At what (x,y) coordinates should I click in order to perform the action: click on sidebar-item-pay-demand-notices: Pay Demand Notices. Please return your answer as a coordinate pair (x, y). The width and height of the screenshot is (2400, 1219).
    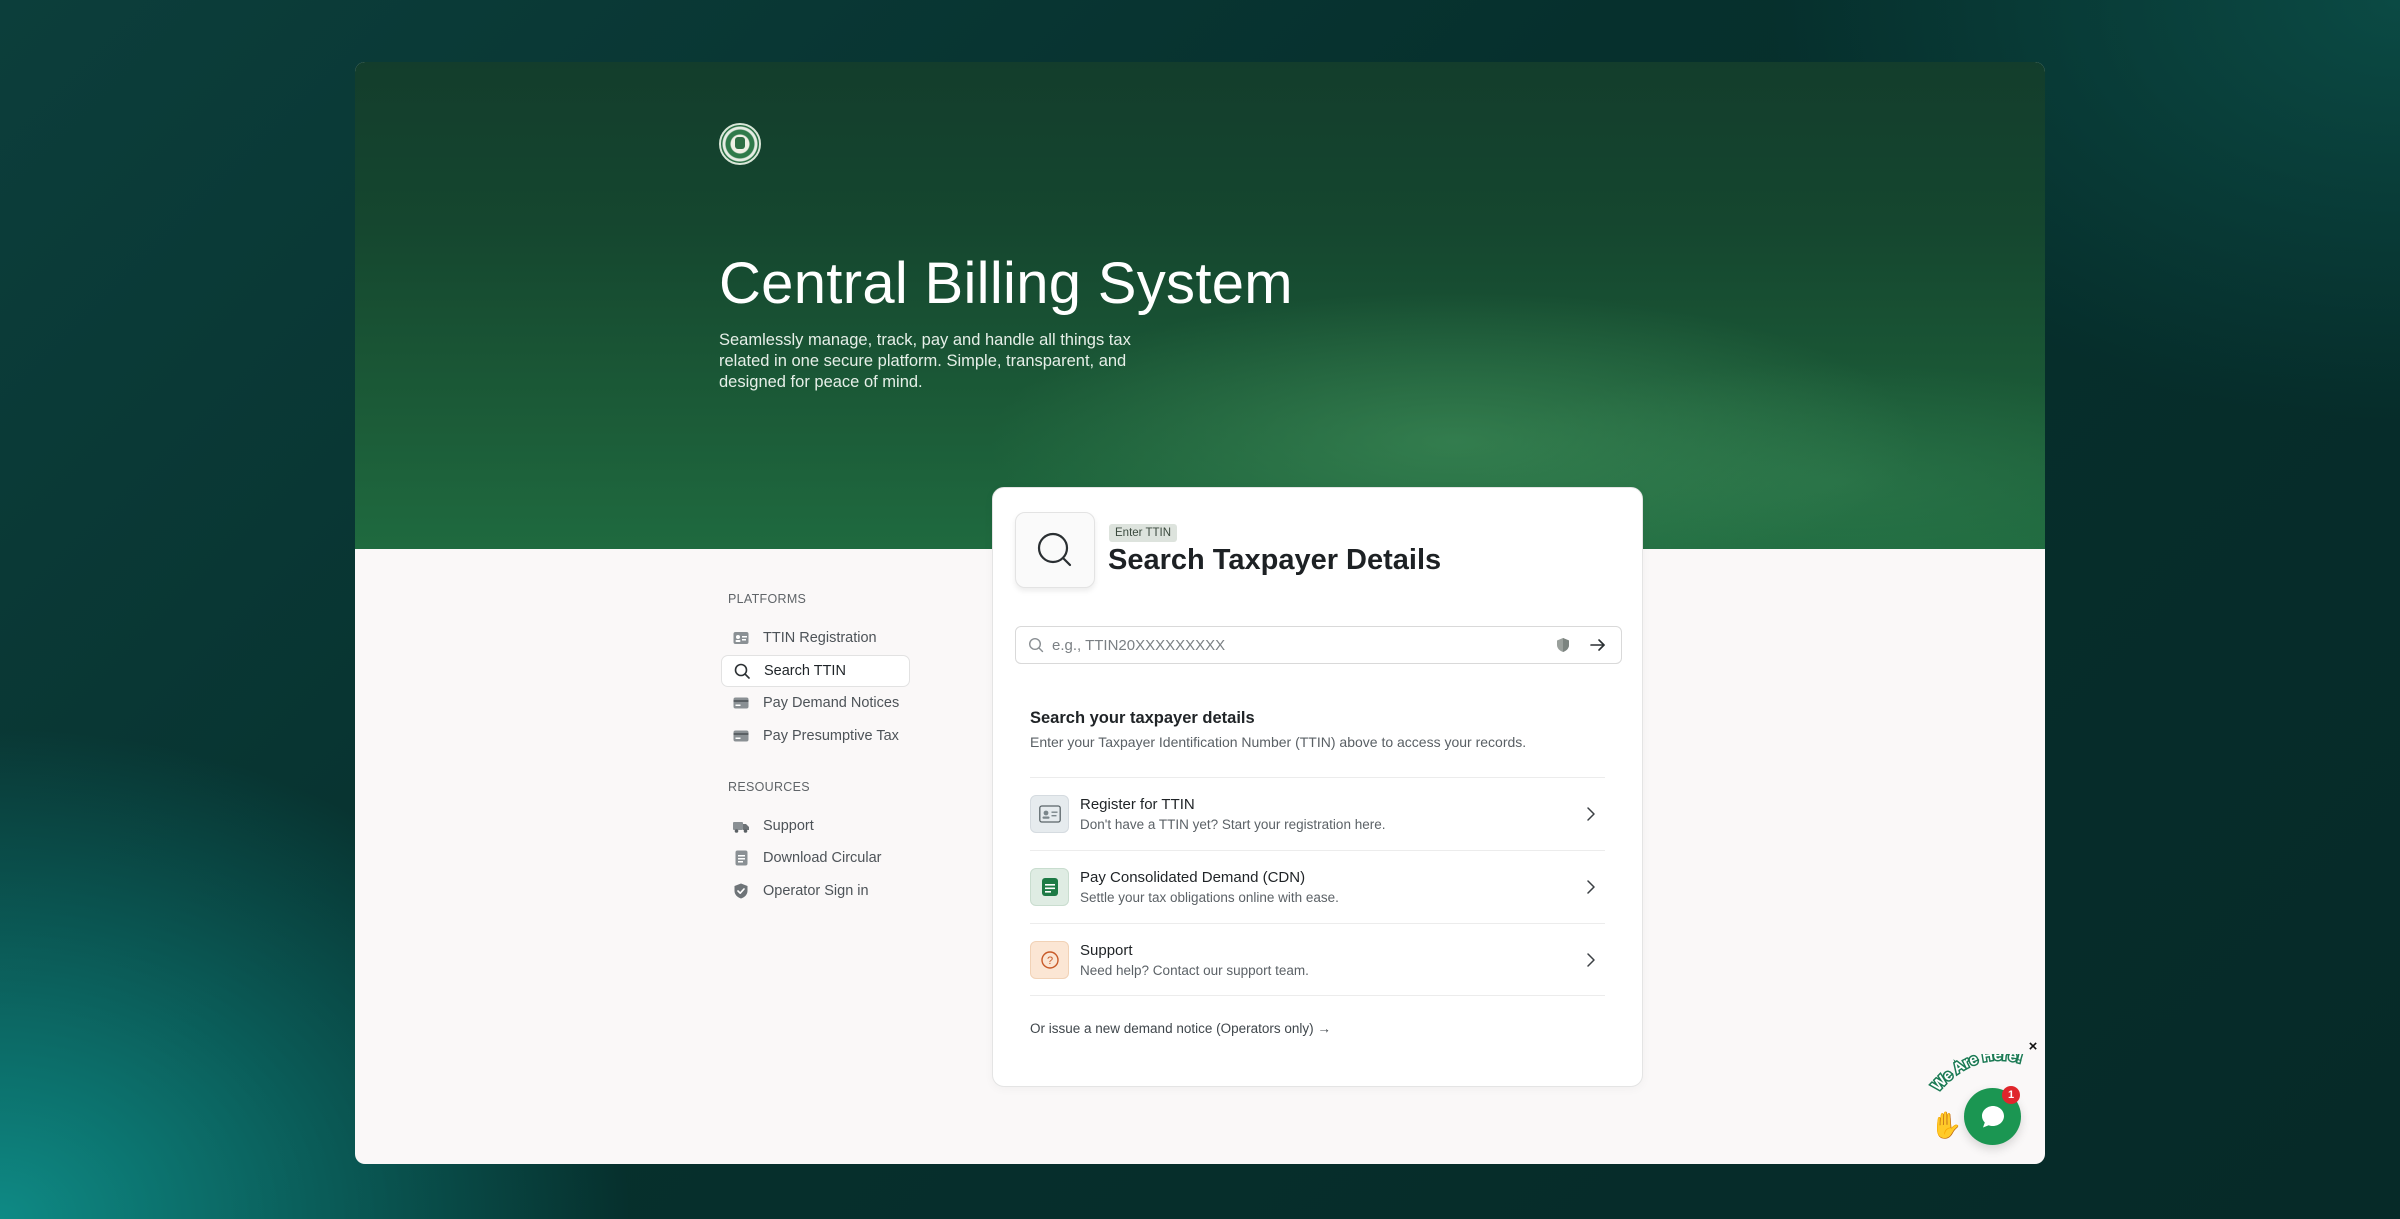
    Looking at the image, I should click on (821, 703).